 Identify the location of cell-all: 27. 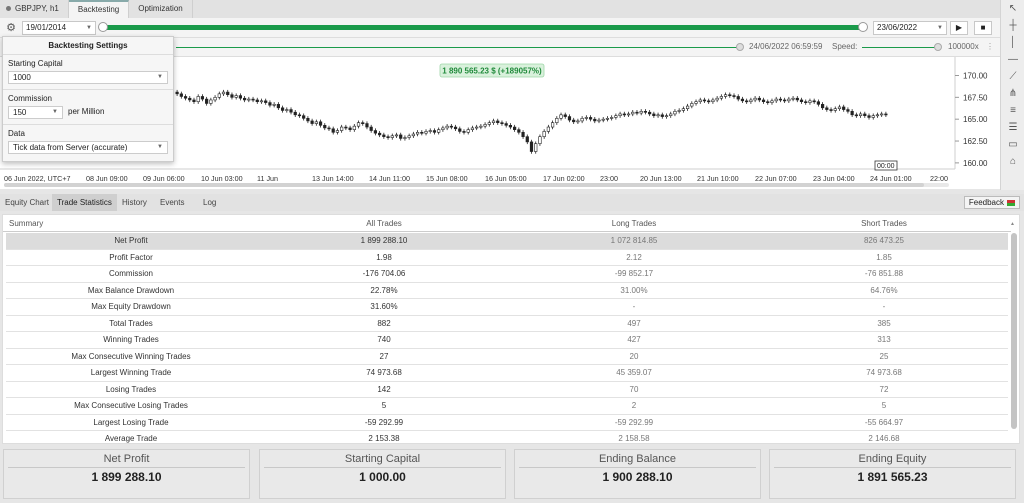
(384, 356).